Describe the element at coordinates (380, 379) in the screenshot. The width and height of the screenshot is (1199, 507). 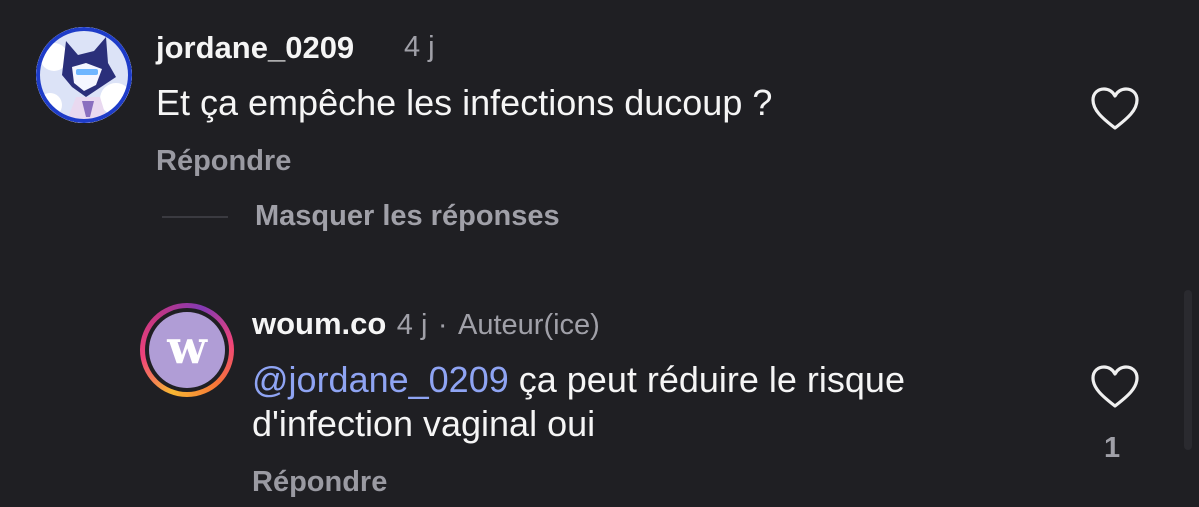
I see `mention-link: @jordane_0209` at that location.